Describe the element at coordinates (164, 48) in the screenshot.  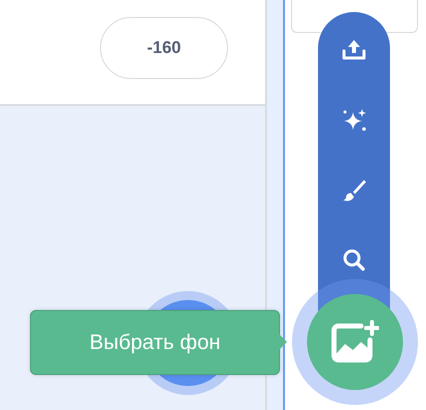
I see `coordinate-field: -160` at that location.